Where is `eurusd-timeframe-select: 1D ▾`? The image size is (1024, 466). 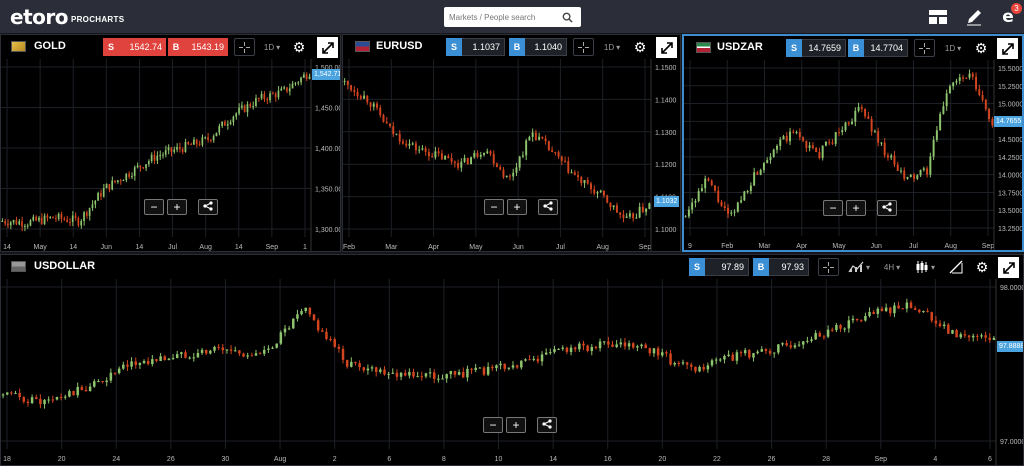 eurusd-timeframe-select: 1D ▾ is located at coordinates (612, 47).